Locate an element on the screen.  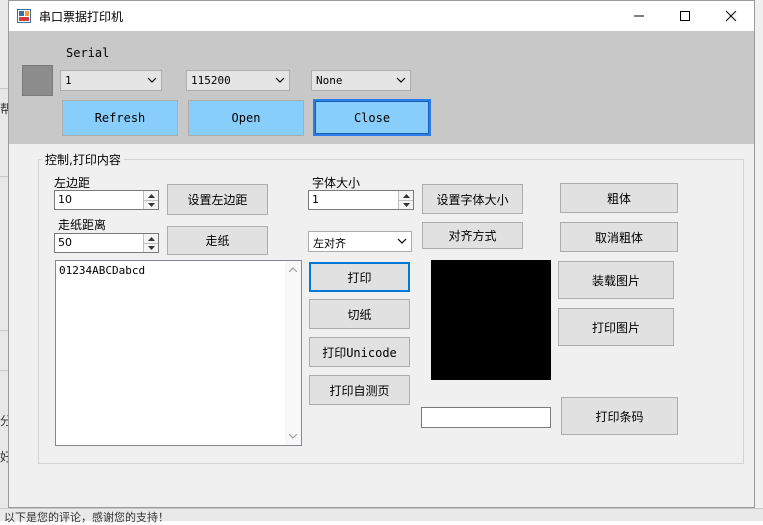
font-size-label: 字体大小 is located at coordinates (336, 183).